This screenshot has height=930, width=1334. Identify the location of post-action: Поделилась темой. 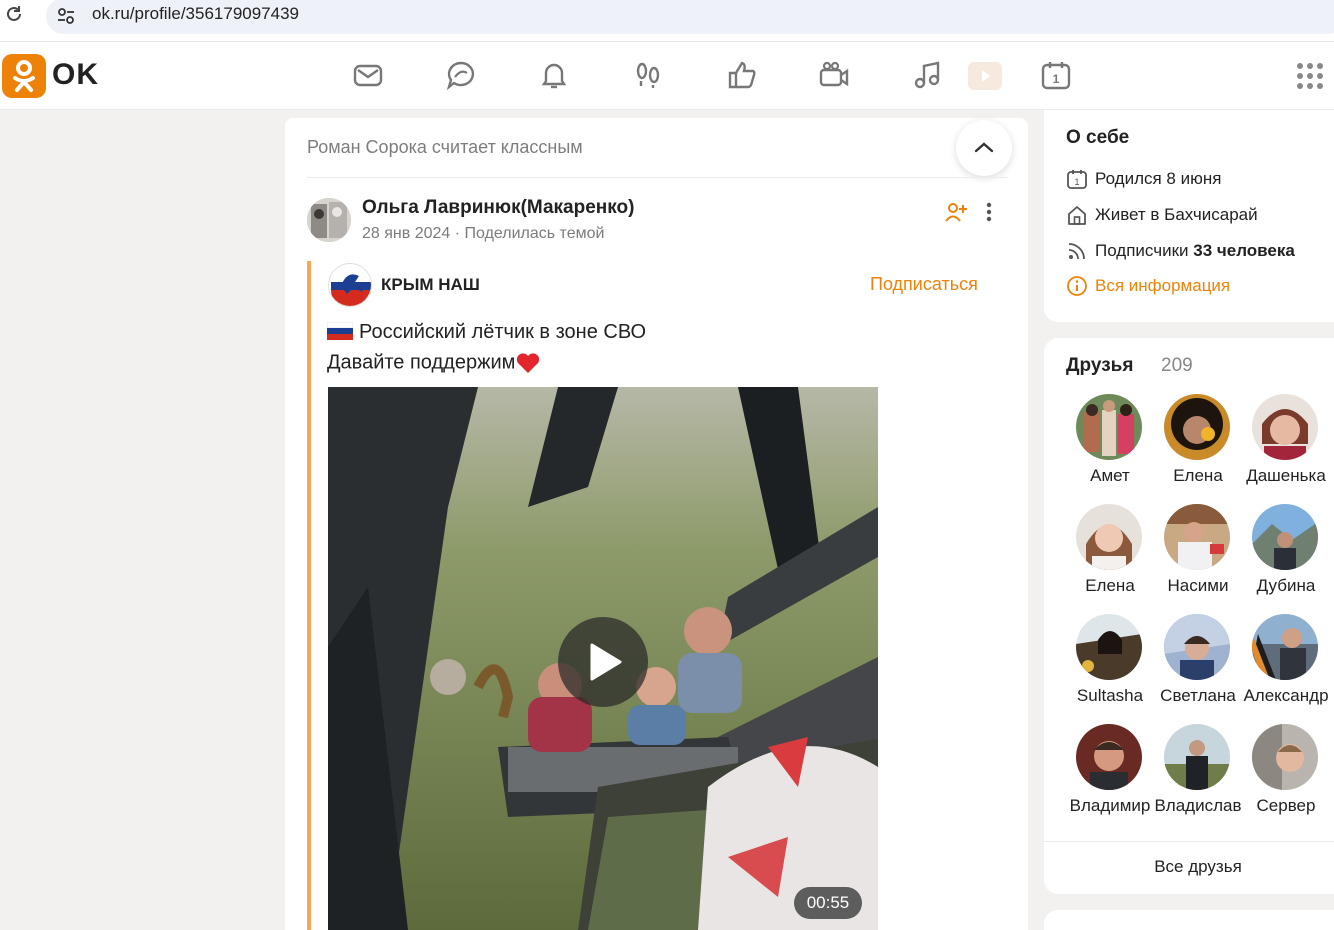
(534, 233).